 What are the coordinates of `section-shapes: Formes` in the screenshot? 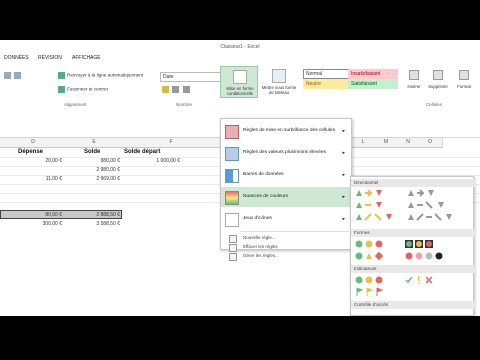 It's located at (413, 233).